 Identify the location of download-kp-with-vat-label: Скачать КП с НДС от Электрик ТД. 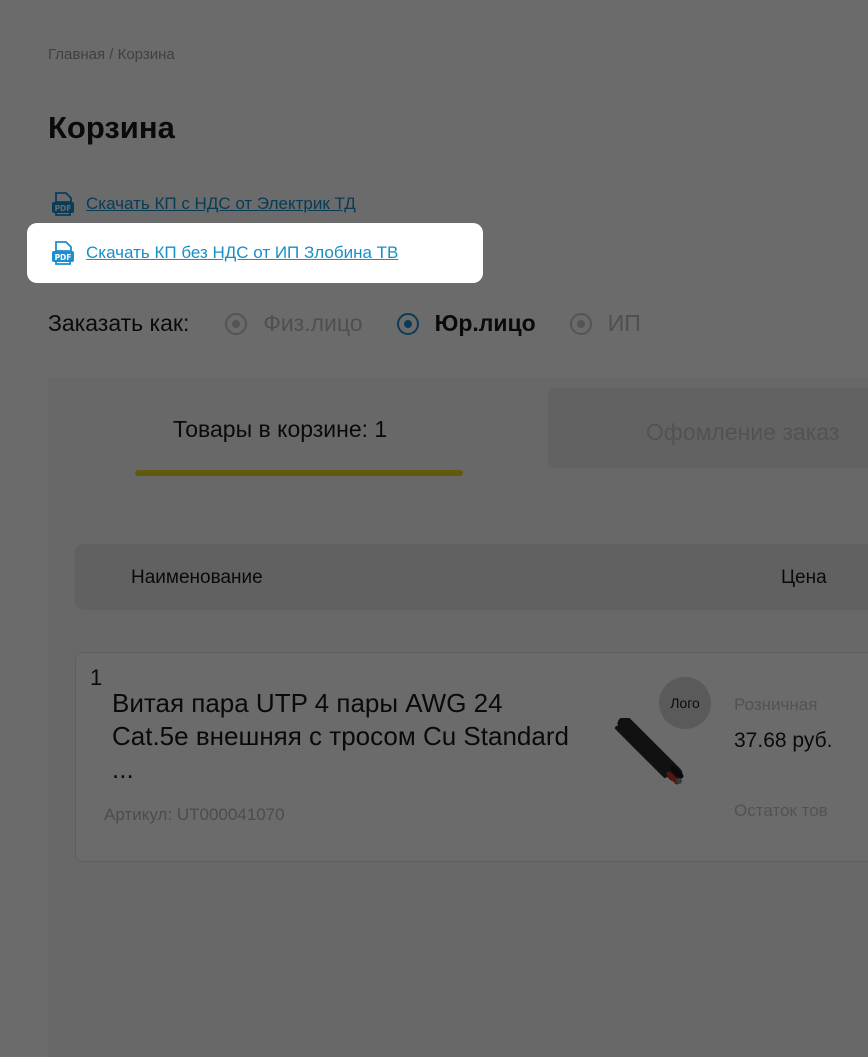
(221, 203).